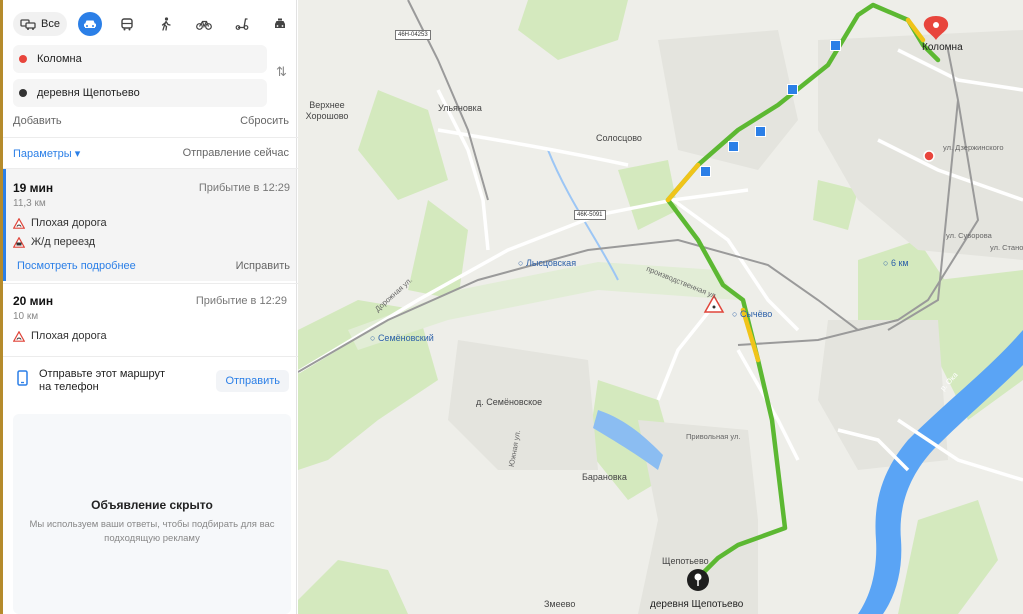  What do you see at coordinates (46, 153) in the screenshot?
I see `parameters-dropdown: Параметры ▾` at bounding box center [46, 153].